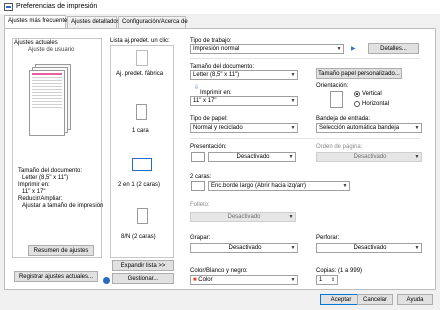  Describe the element at coordinates (8, 7) in the screenshot. I see `printer-icon` at that location.